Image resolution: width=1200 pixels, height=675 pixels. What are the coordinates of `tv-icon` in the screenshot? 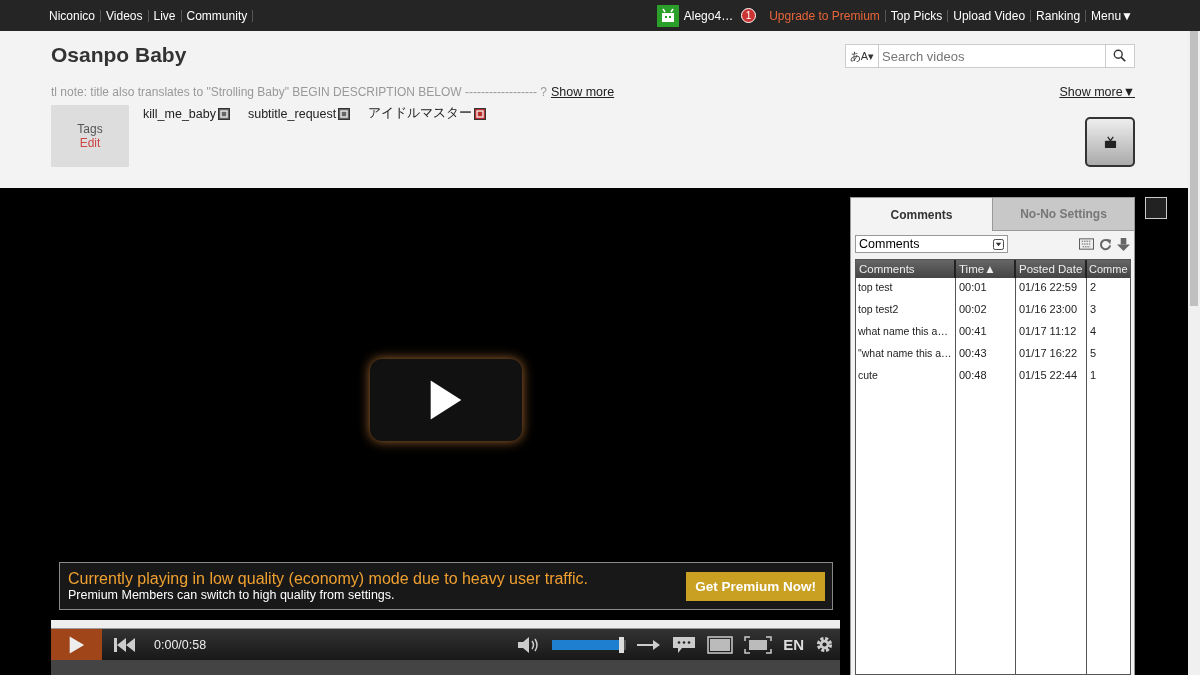 It's located at (1110, 142).